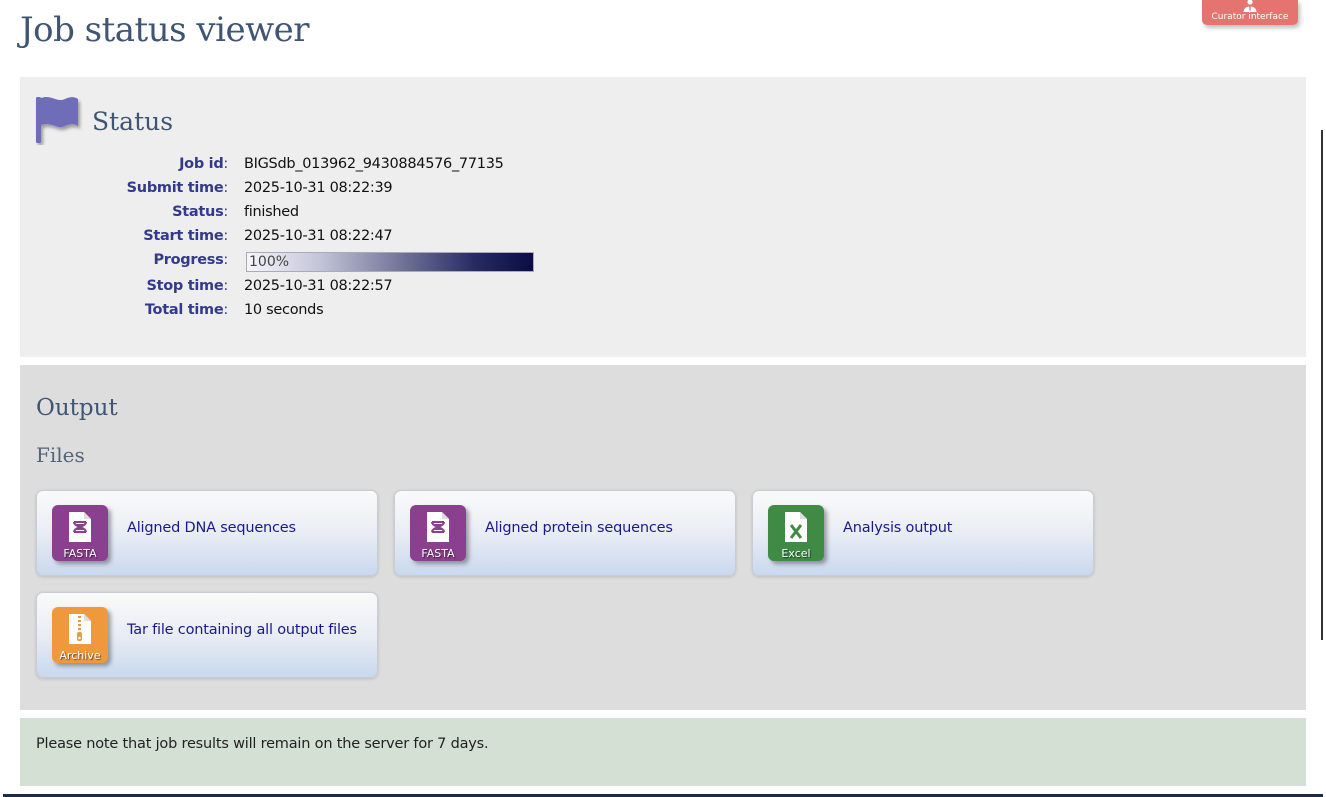 This screenshot has height=797, width=1326. What do you see at coordinates (190, 260) in the screenshot?
I see `progress-label: Progress:` at bounding box center [190, 260].